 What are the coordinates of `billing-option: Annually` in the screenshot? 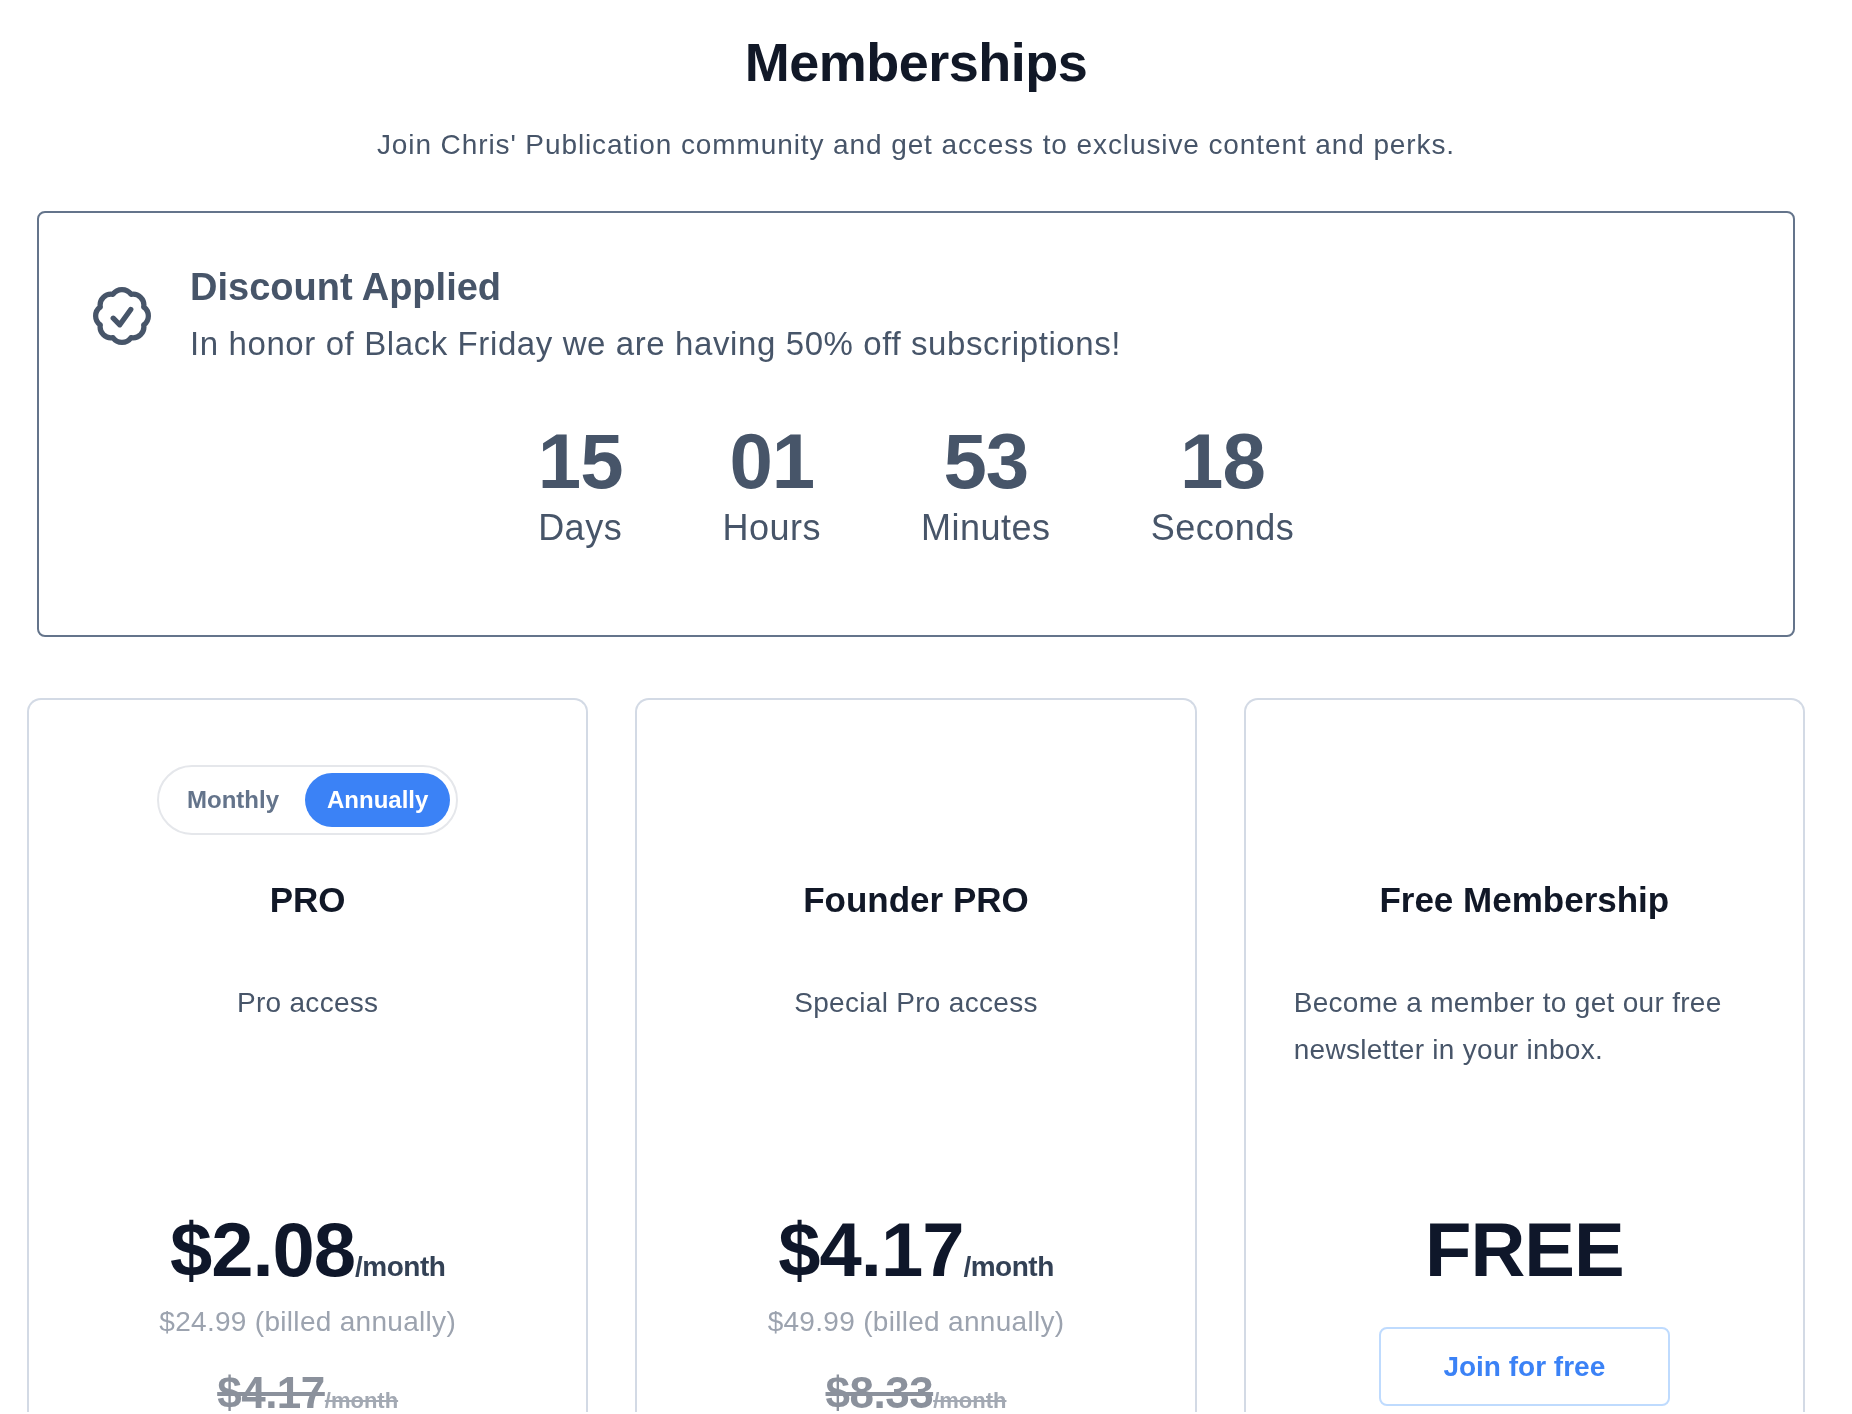 It's located at (378, 800).